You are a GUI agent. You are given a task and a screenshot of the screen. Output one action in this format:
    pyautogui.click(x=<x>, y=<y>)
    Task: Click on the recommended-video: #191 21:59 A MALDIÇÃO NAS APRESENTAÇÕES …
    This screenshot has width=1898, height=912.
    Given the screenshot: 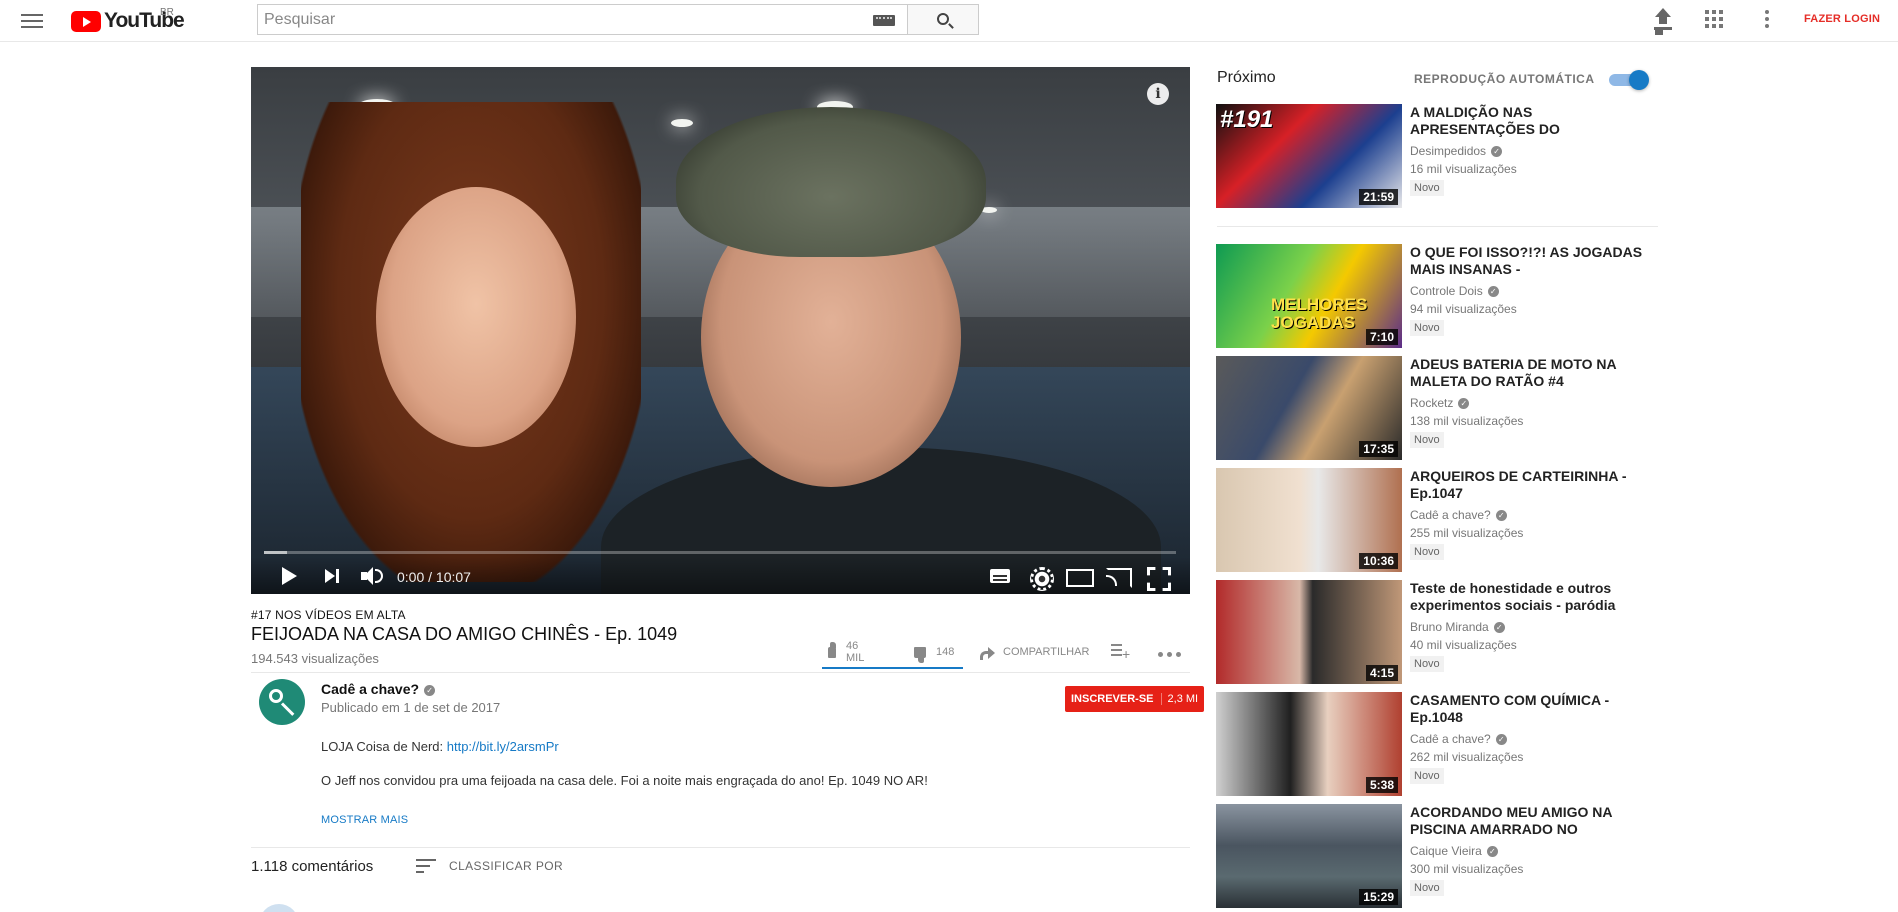 What is the action you would take?
    pyautogui.click(x=1441, y=156)
    